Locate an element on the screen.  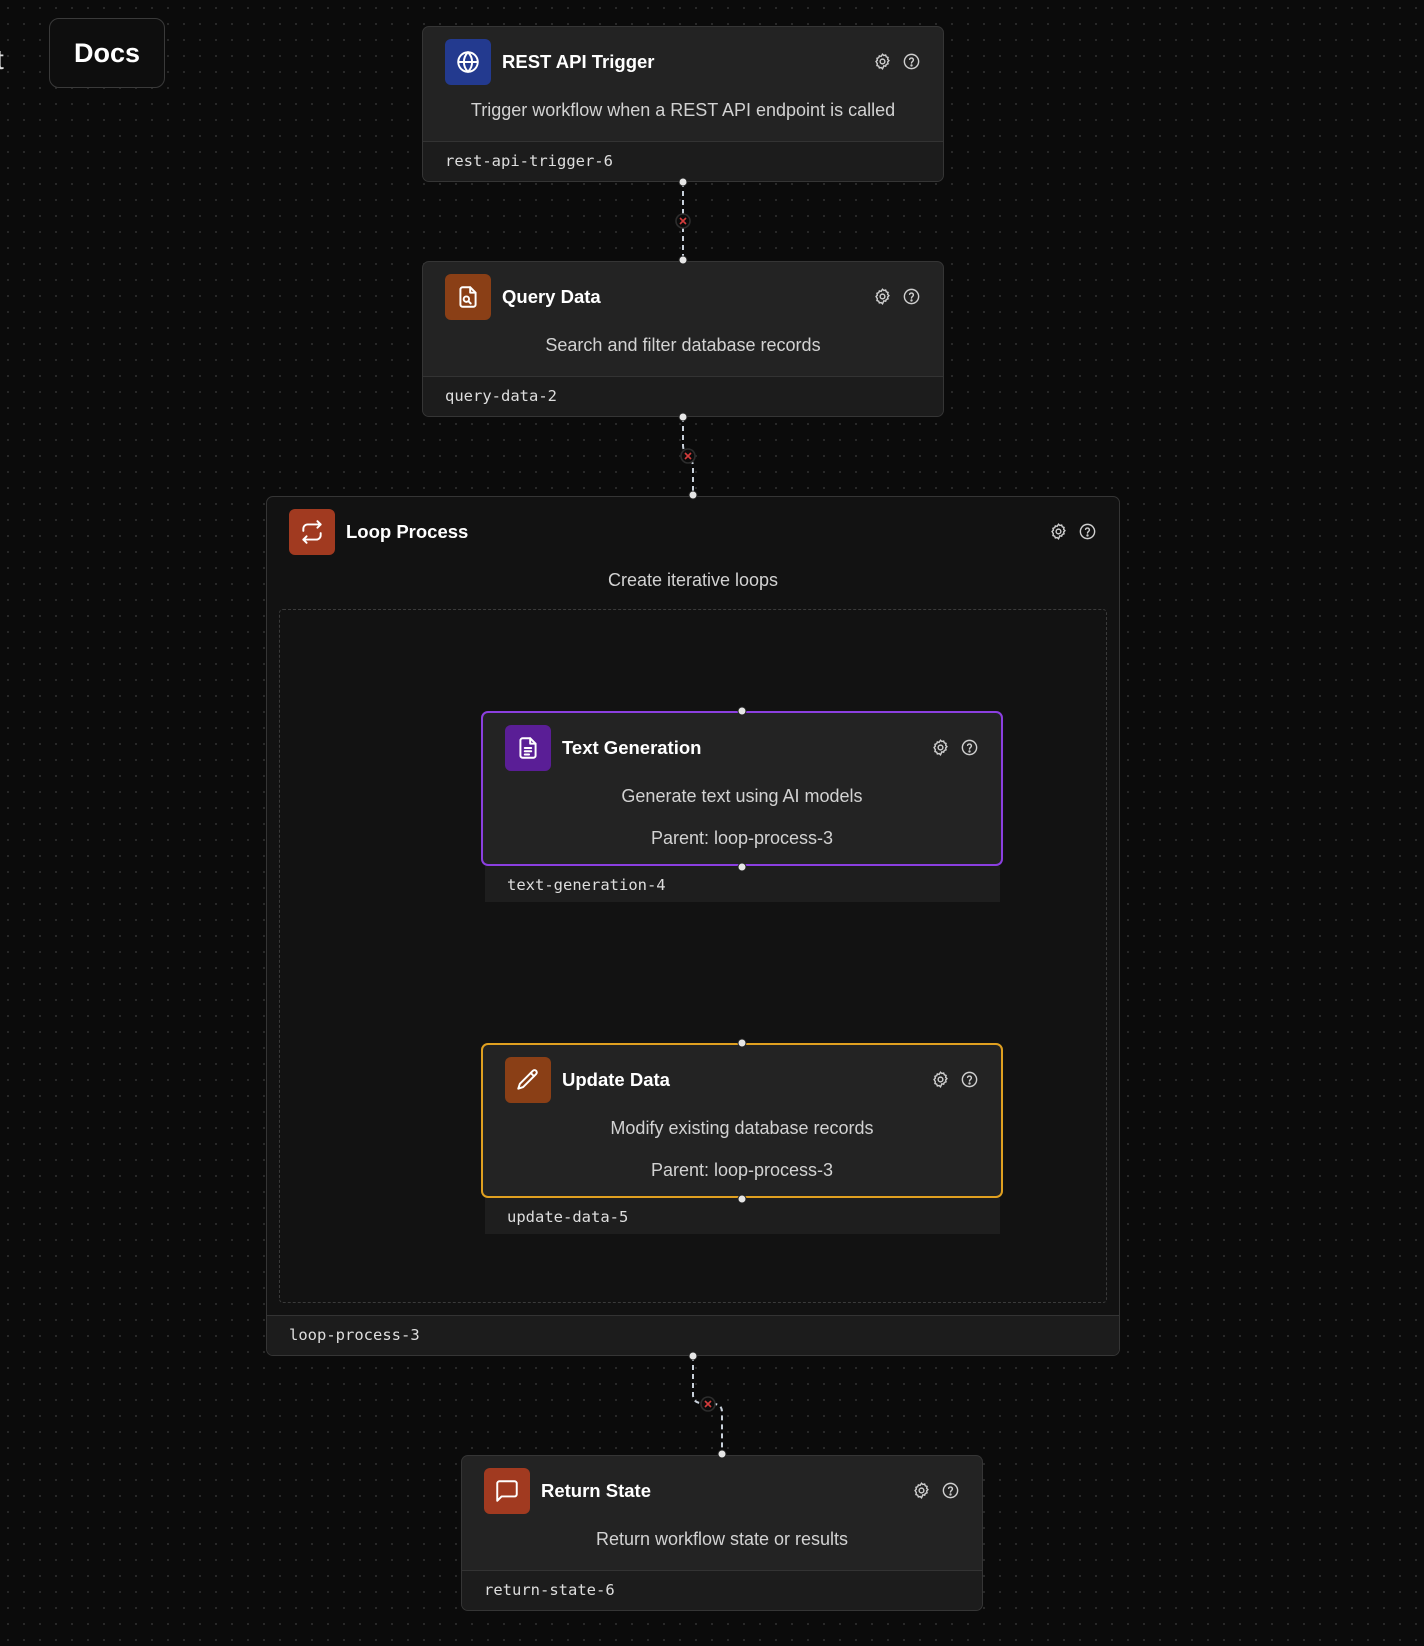
repeat-icon is located at coordinates (312, 532).